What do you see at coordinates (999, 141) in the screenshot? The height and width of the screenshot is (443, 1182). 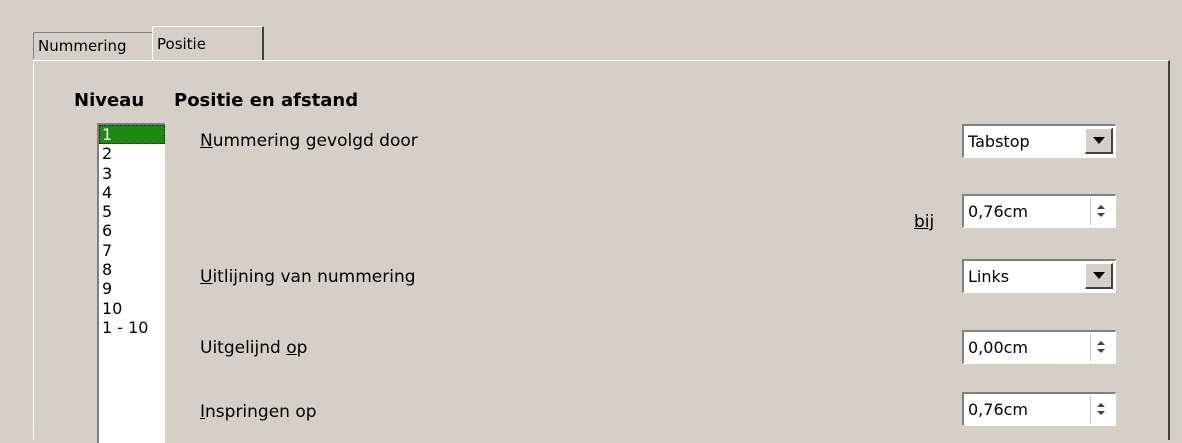 I see `numbering-followed-by-value: Tabstop` at bounding box center [999, 141].